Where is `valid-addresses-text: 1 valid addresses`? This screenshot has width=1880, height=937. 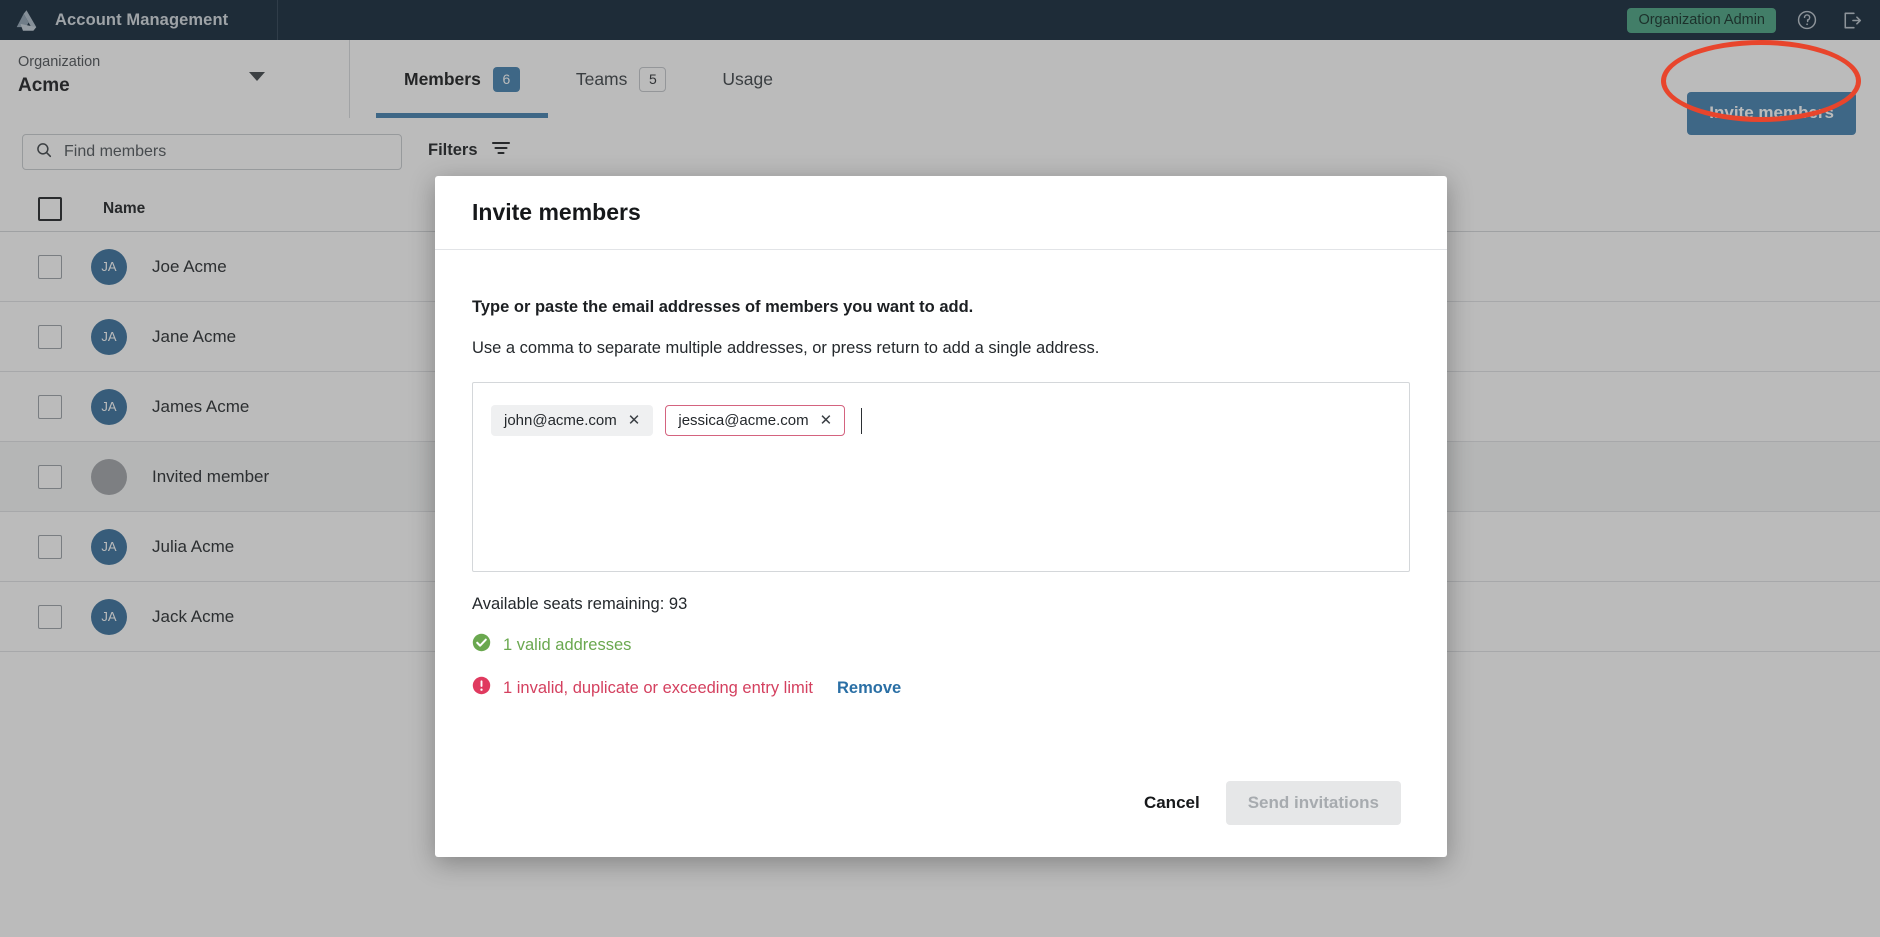
valid-addresses-text: 1 valid addresses is located at coordinates (567, 644).